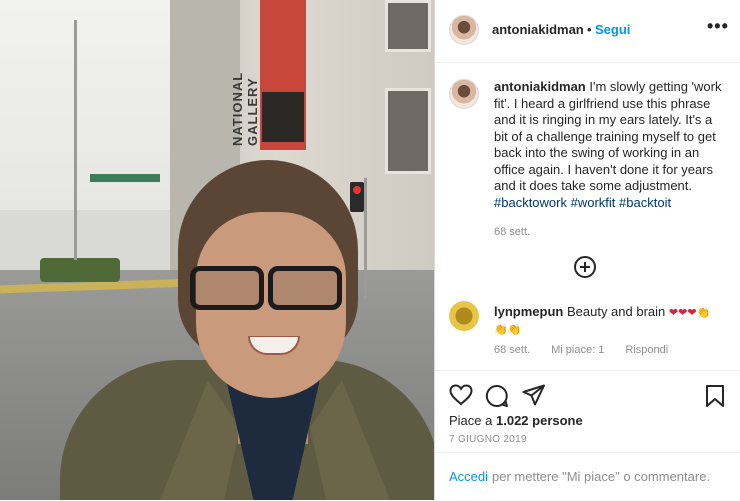 This screenshot has width=740, height=501. What do you see at coordinates (539, 420) in the screenshot?
I see `likes-number: 1.022 persone` at bounding box center [539, 420].